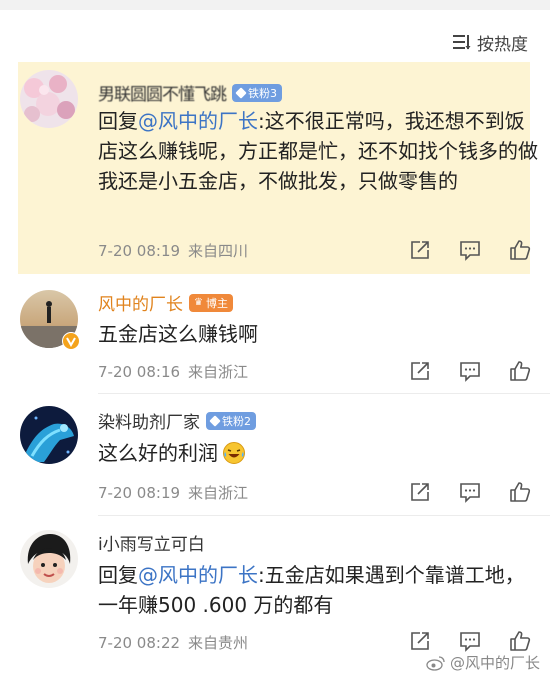  What do you see at coordinates (318, 453) in the screenshot?
I see `comment-text: 这么好的利润` at bounding box center [318, 453].